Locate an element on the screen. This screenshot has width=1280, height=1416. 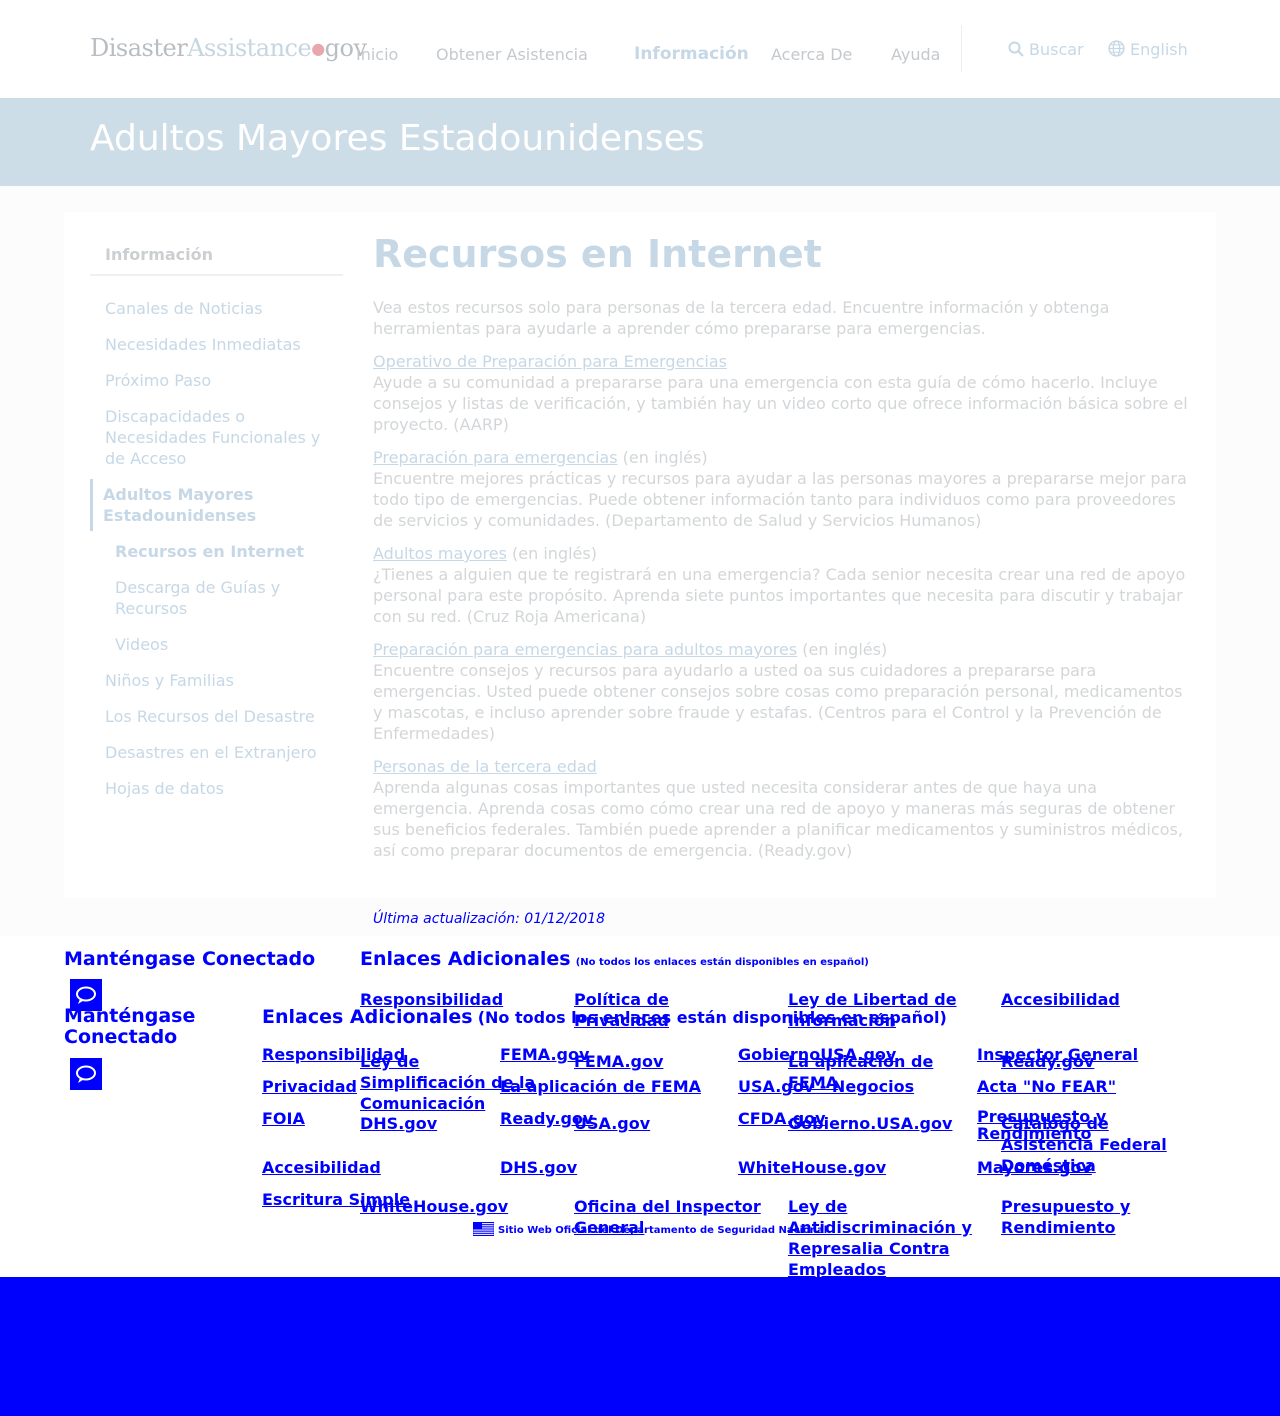
footer-bottom-bar is located at coordinates (640, 1346).